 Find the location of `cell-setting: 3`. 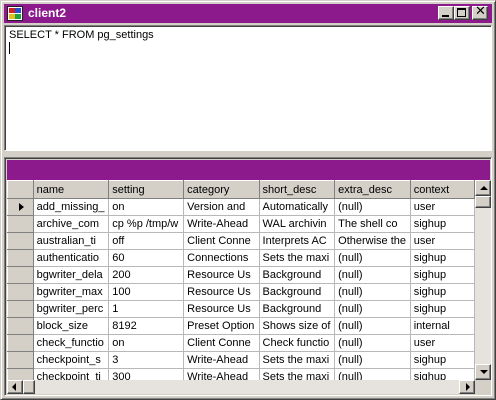

cell-setting: 3 is located at coordinates (146, 360).